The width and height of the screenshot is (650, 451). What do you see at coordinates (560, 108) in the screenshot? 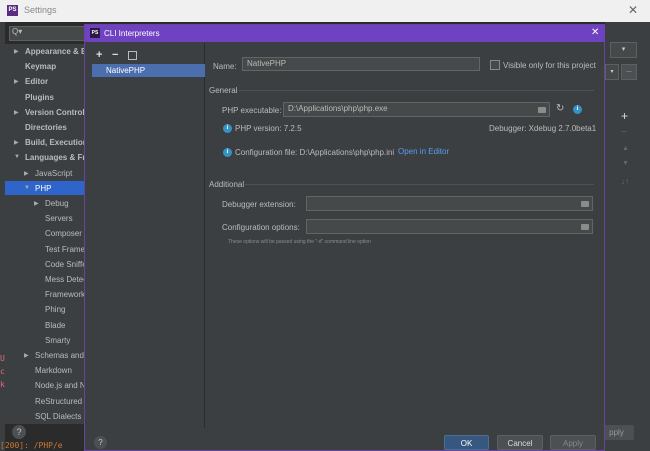
I see `reload-icon: ↻` at bounding box center [560, 108].